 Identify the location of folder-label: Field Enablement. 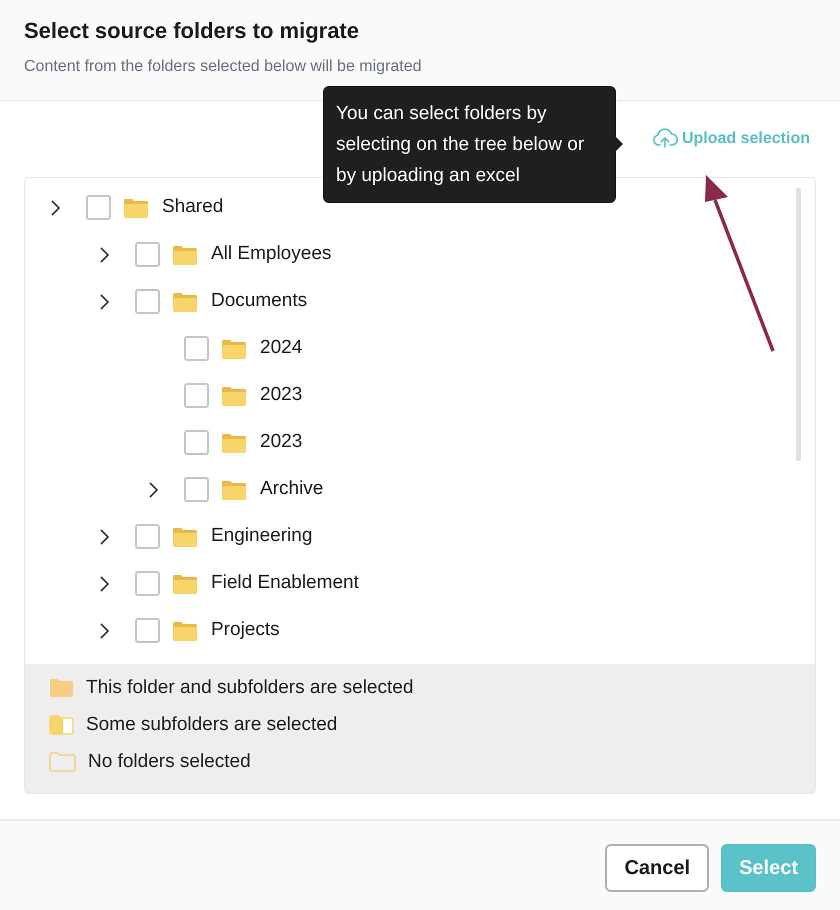
(285, 583).